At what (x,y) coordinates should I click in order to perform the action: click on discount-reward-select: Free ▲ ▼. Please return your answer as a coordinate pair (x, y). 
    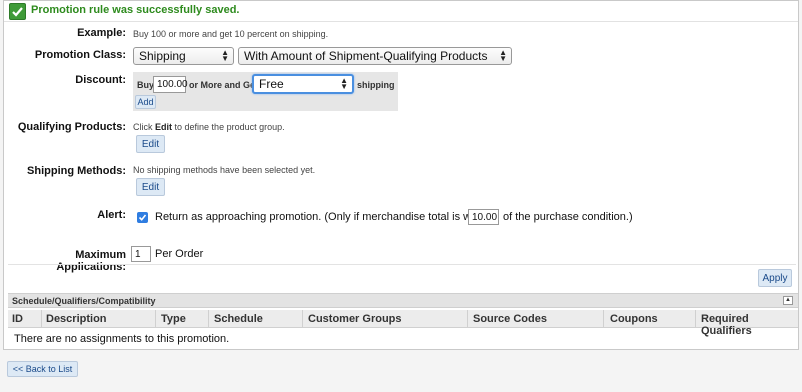
    Looking at the image, I should click on (303, 84).